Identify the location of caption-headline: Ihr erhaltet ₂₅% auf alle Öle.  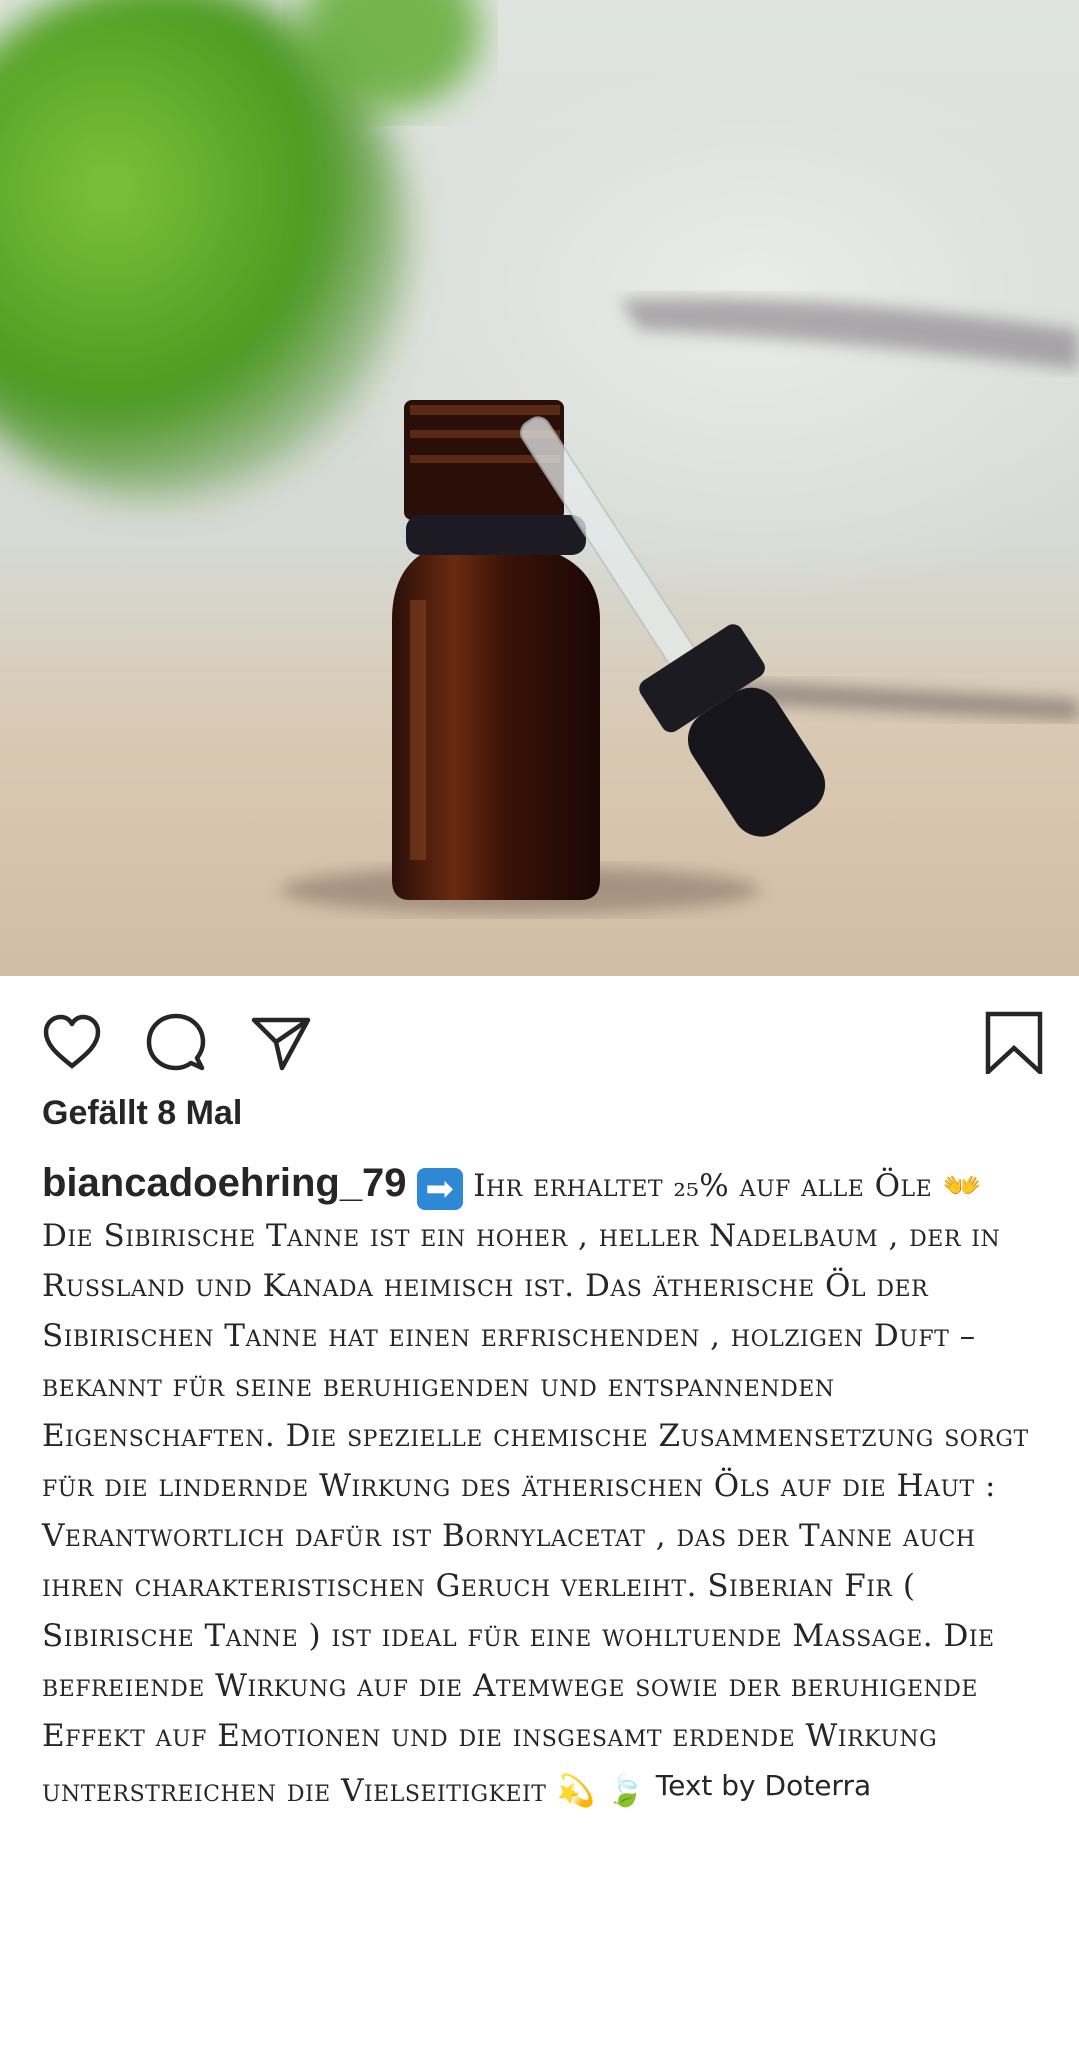
(703, 1186).